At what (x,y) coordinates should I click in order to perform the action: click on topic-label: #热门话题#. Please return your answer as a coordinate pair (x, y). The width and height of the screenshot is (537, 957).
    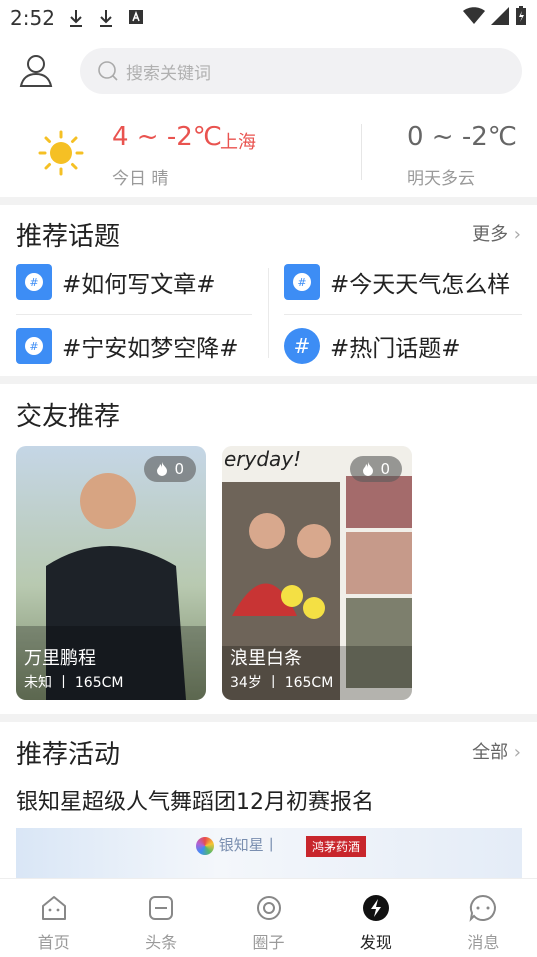
    Looking at the image, I should click on (395, 349).